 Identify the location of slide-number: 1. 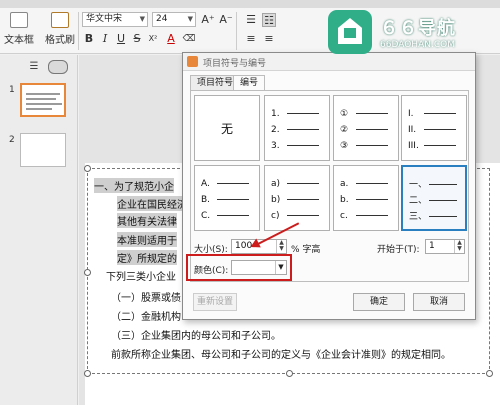
(12, 90).